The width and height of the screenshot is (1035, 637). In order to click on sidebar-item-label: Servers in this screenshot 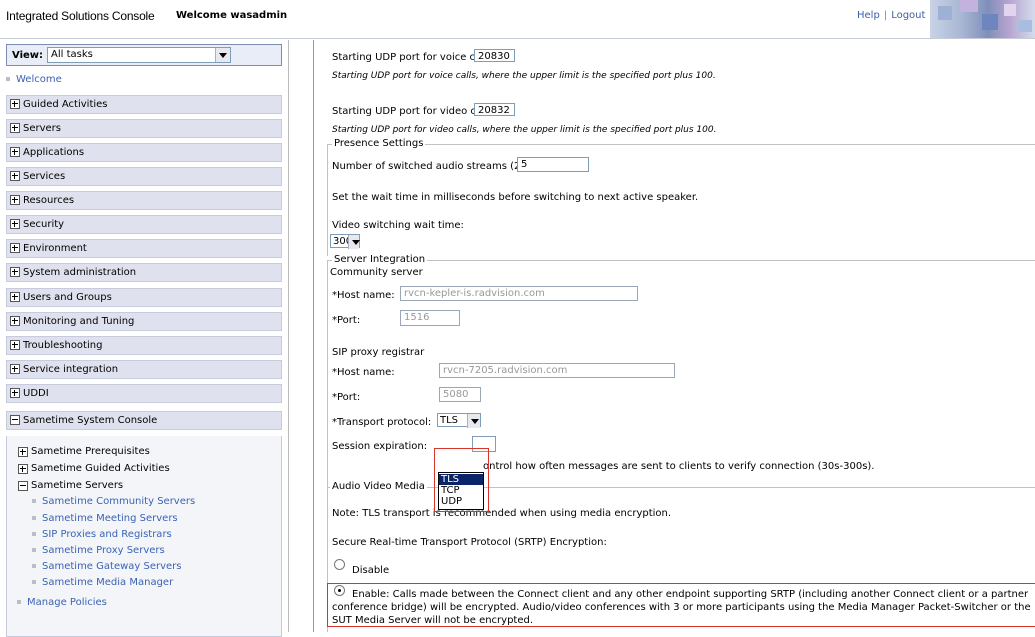, I will do `click(42, 128)`.